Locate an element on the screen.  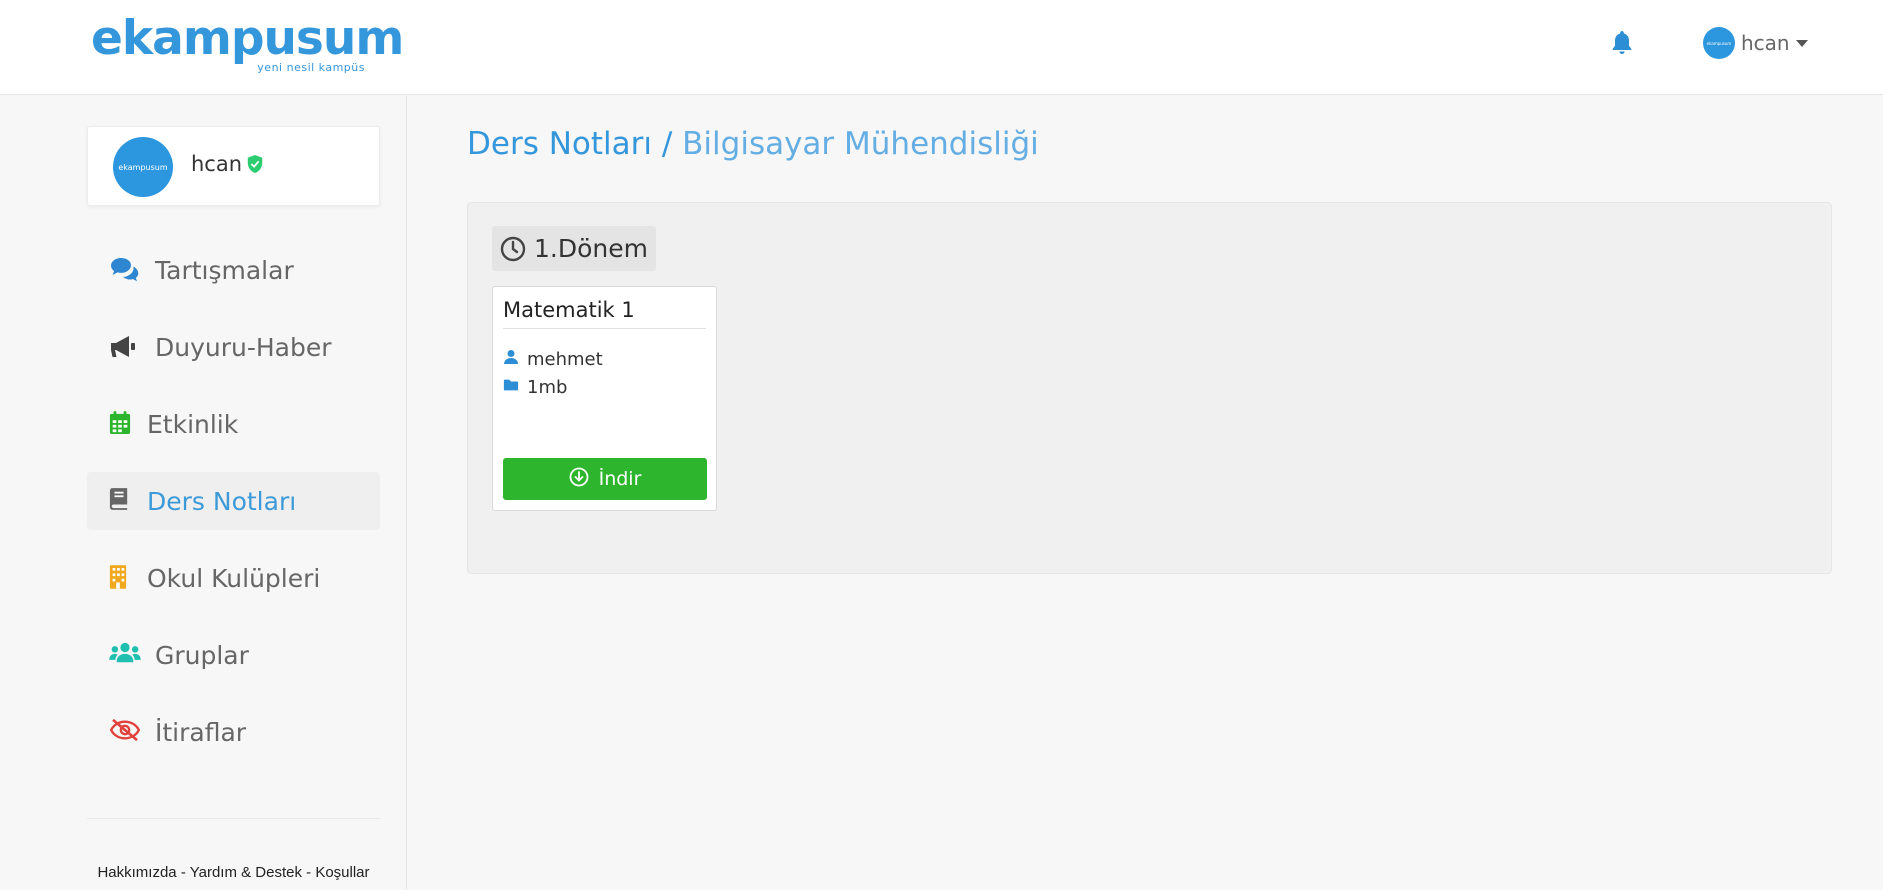
breadcrumb-current: Bilgisayar Mühendisliği is located at coordinates (860, 144).